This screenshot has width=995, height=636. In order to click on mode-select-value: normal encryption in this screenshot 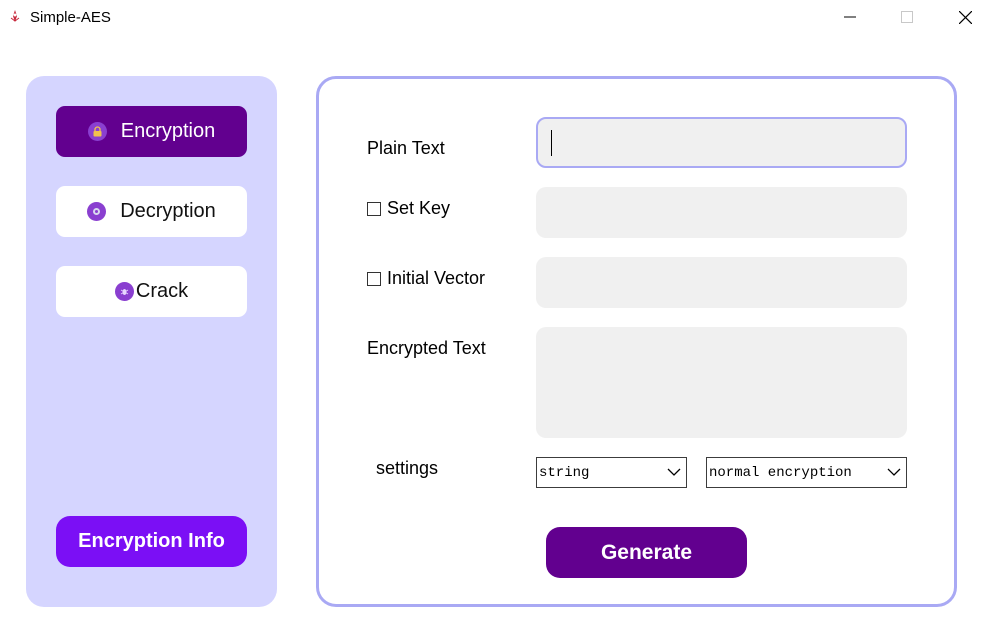, I will do `click(780, 472)`.